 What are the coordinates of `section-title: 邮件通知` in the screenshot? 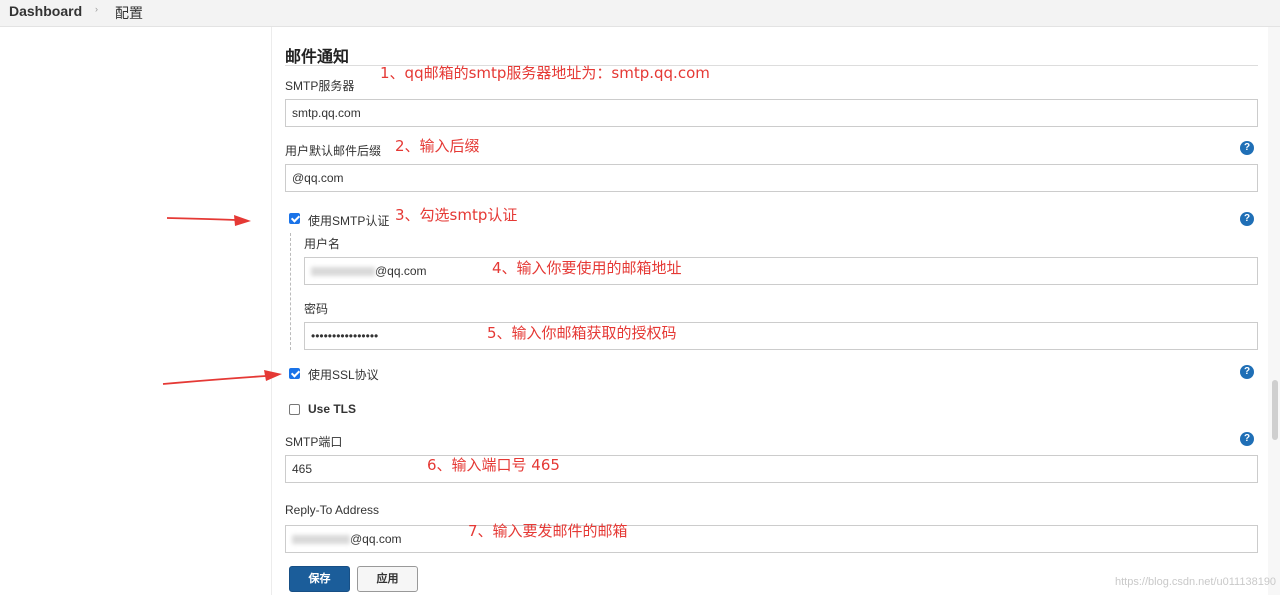 It's located at (317, 57).